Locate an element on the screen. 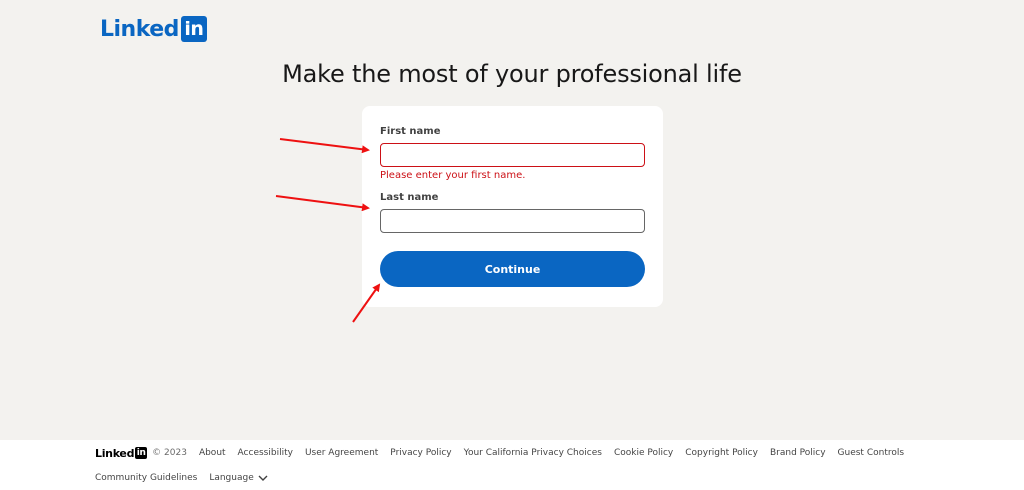  footer-link-brand-policy: Brand Policy is located at coordinates (798, 453).